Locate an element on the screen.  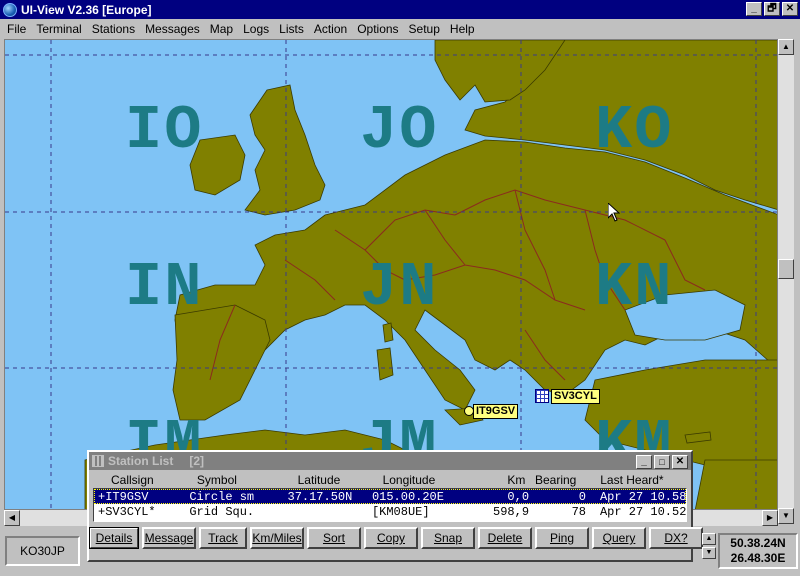
scroll-down-icon: ▼ is located at coordinates (786, 516).